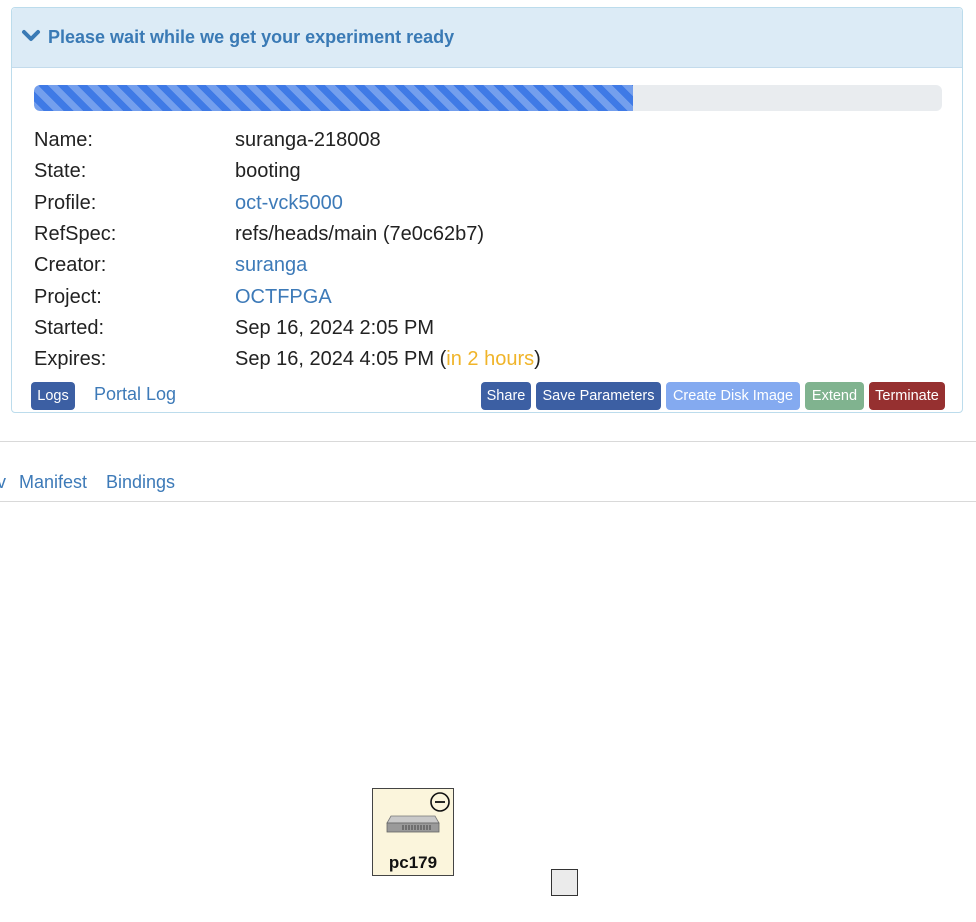  I want to click on chevron-down-icon, so click(31, 35).